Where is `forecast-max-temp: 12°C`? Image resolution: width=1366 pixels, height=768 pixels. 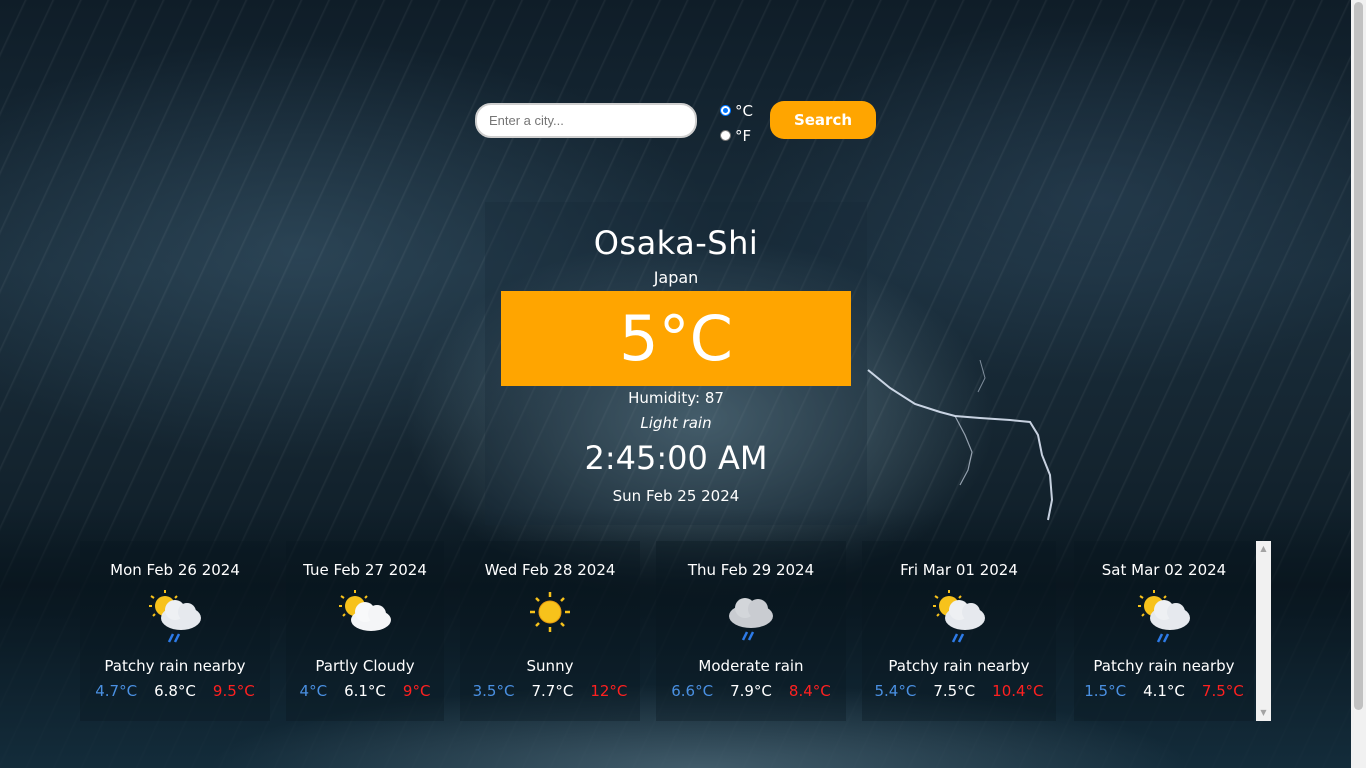
forecast-max-temp: 12°C is located at coordinates (609, 691).